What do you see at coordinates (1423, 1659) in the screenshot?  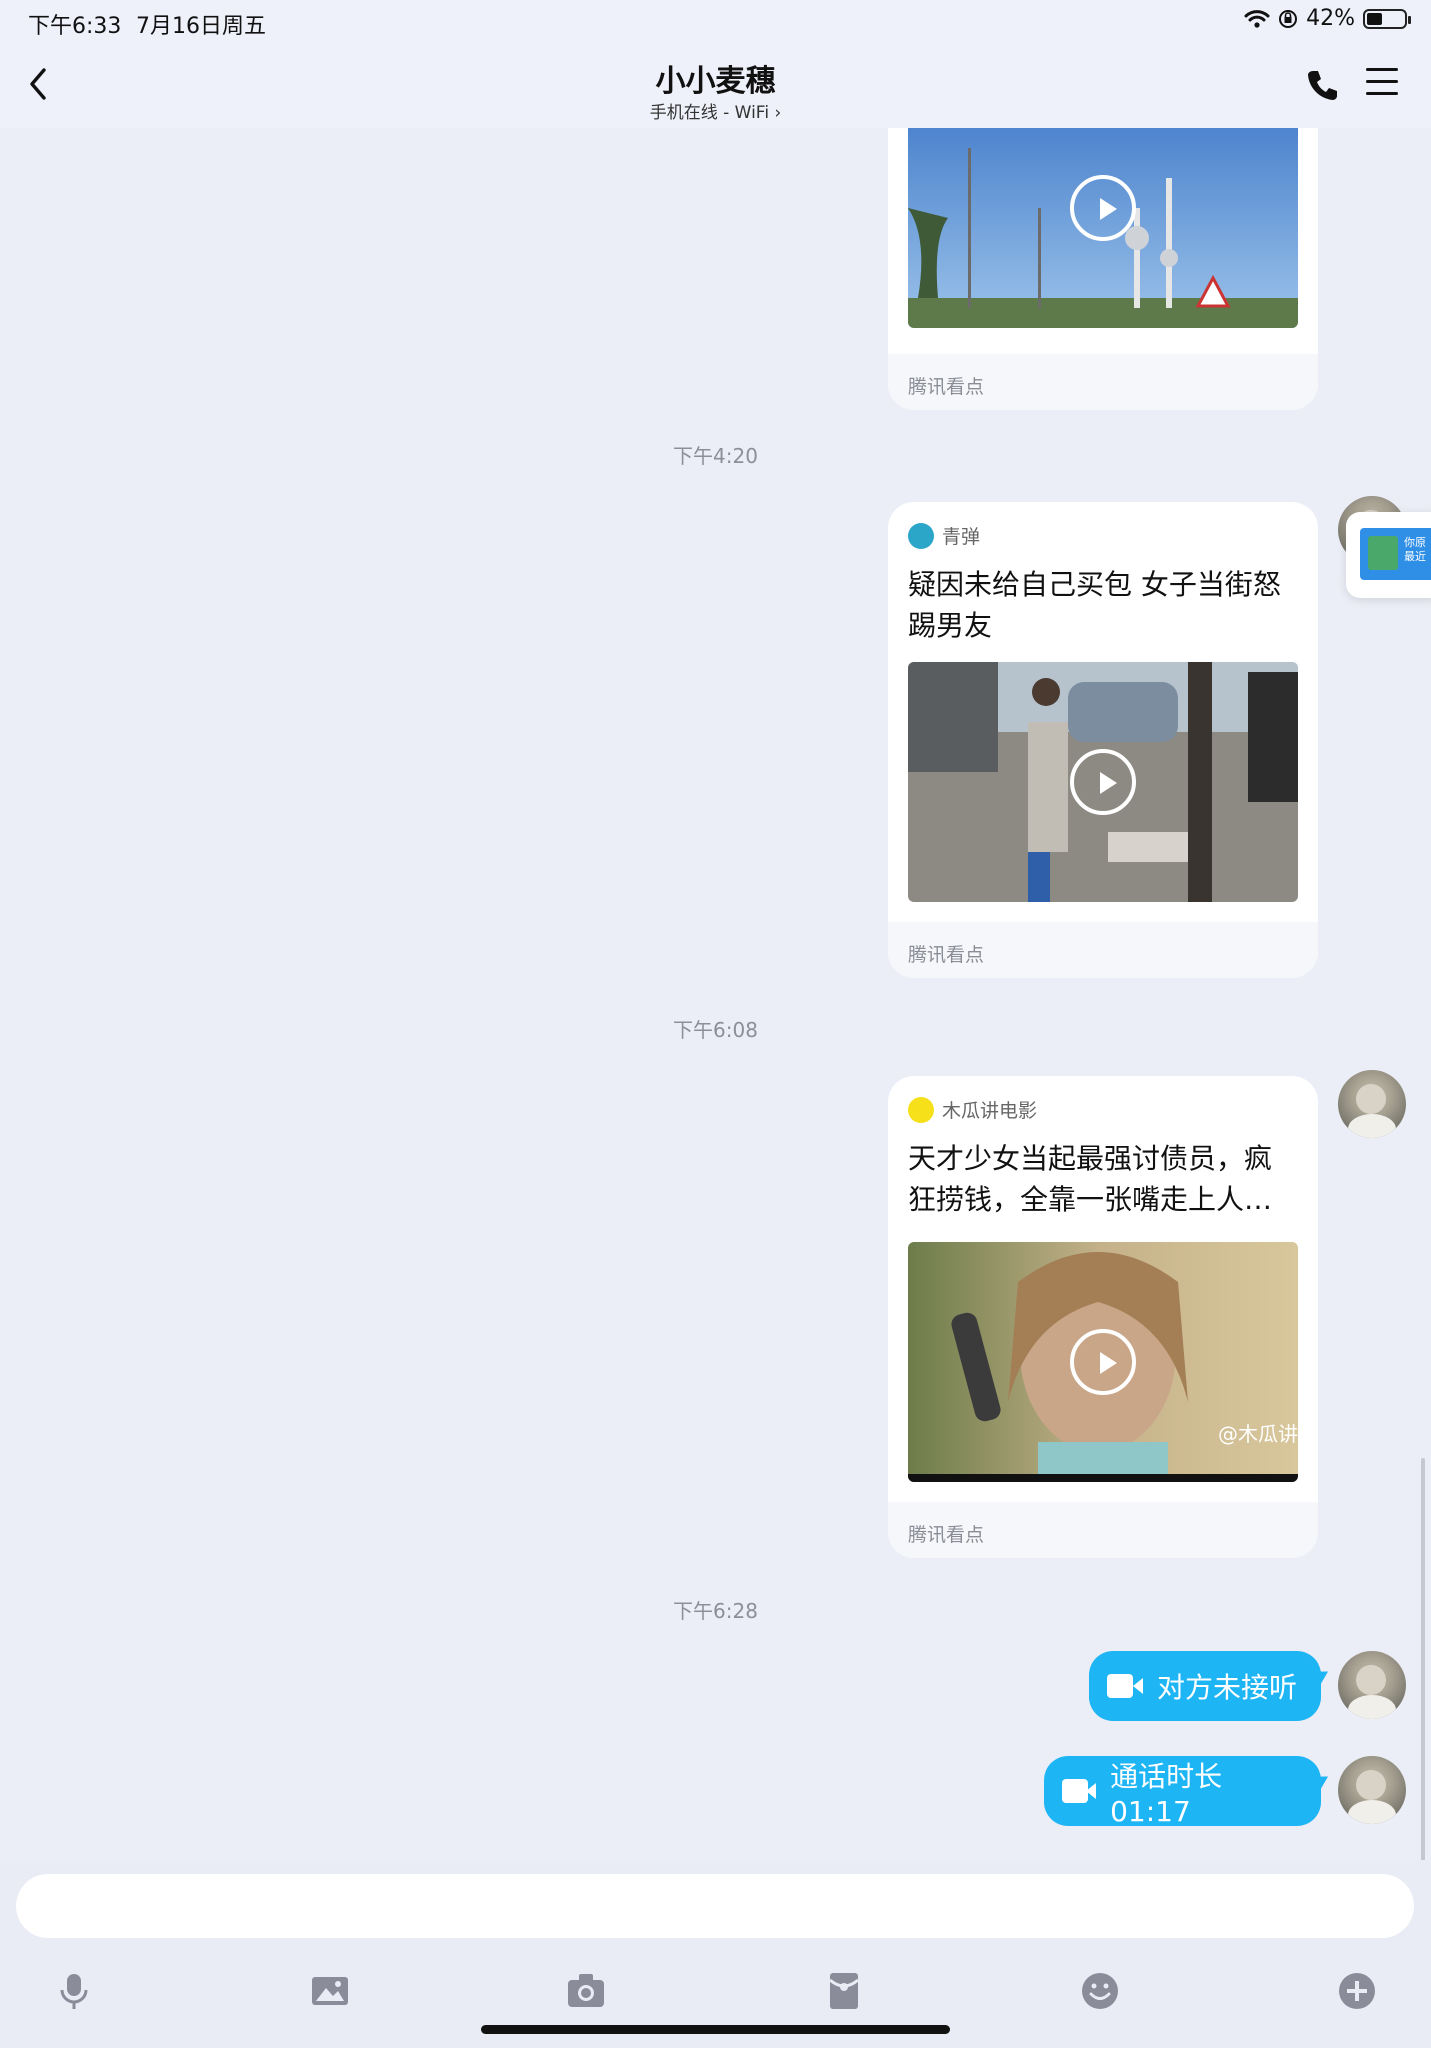 I see `scrollbar` at bounding box center [1423, 1659].